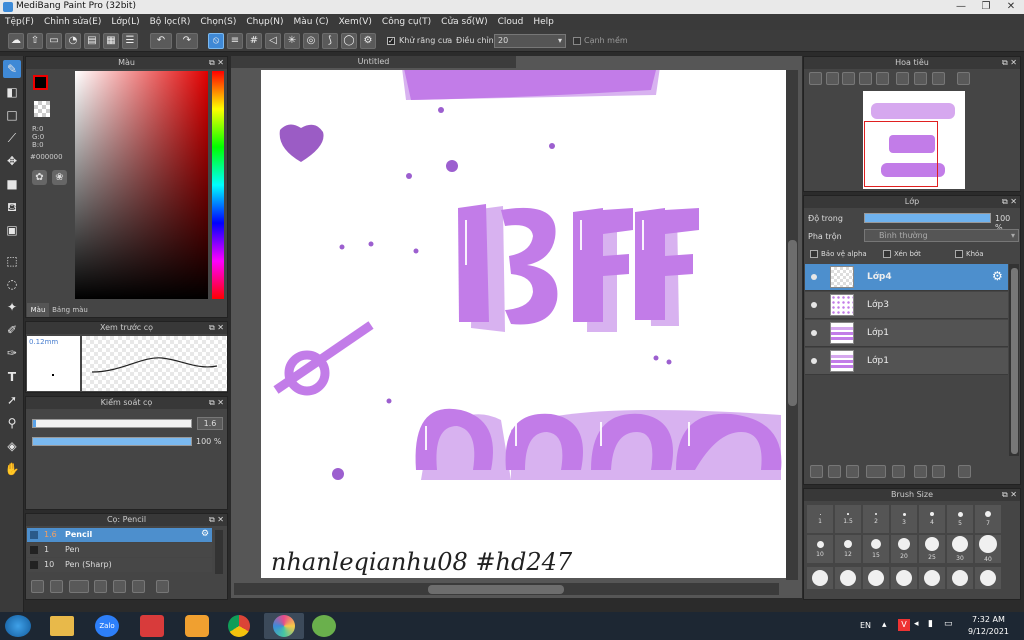 The image size is (1024, 640). Describe the element at coordinates (820, 549) in the screenshot. I see `brush-size-option: 10` at that location.